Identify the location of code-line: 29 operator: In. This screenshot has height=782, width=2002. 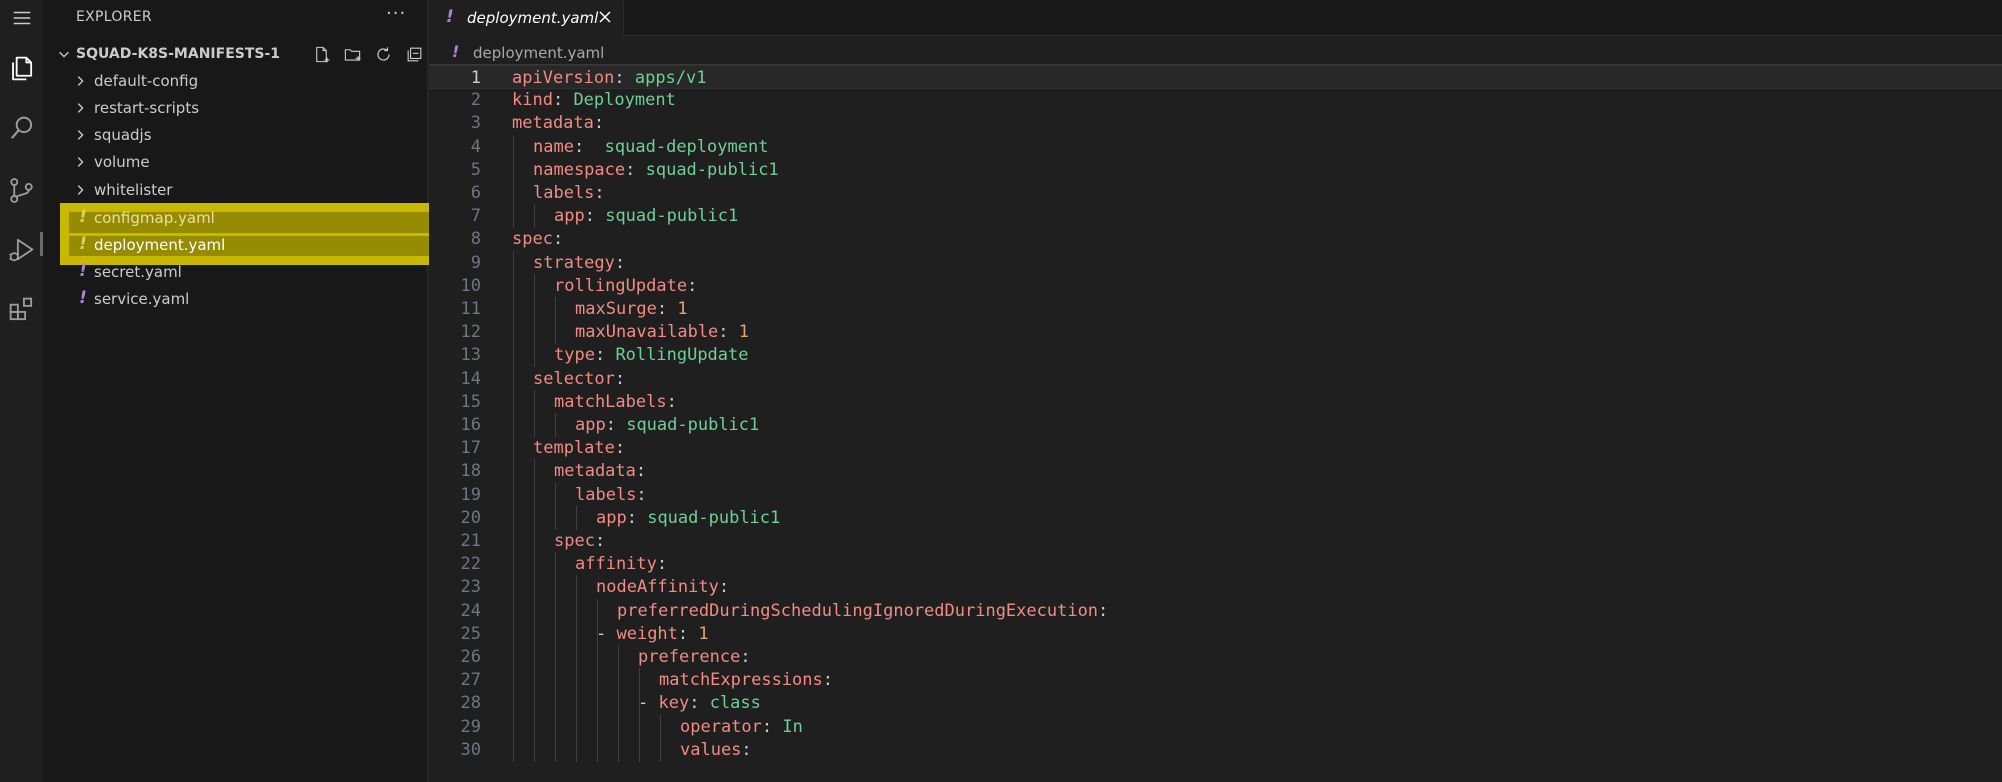
(1215, 726).